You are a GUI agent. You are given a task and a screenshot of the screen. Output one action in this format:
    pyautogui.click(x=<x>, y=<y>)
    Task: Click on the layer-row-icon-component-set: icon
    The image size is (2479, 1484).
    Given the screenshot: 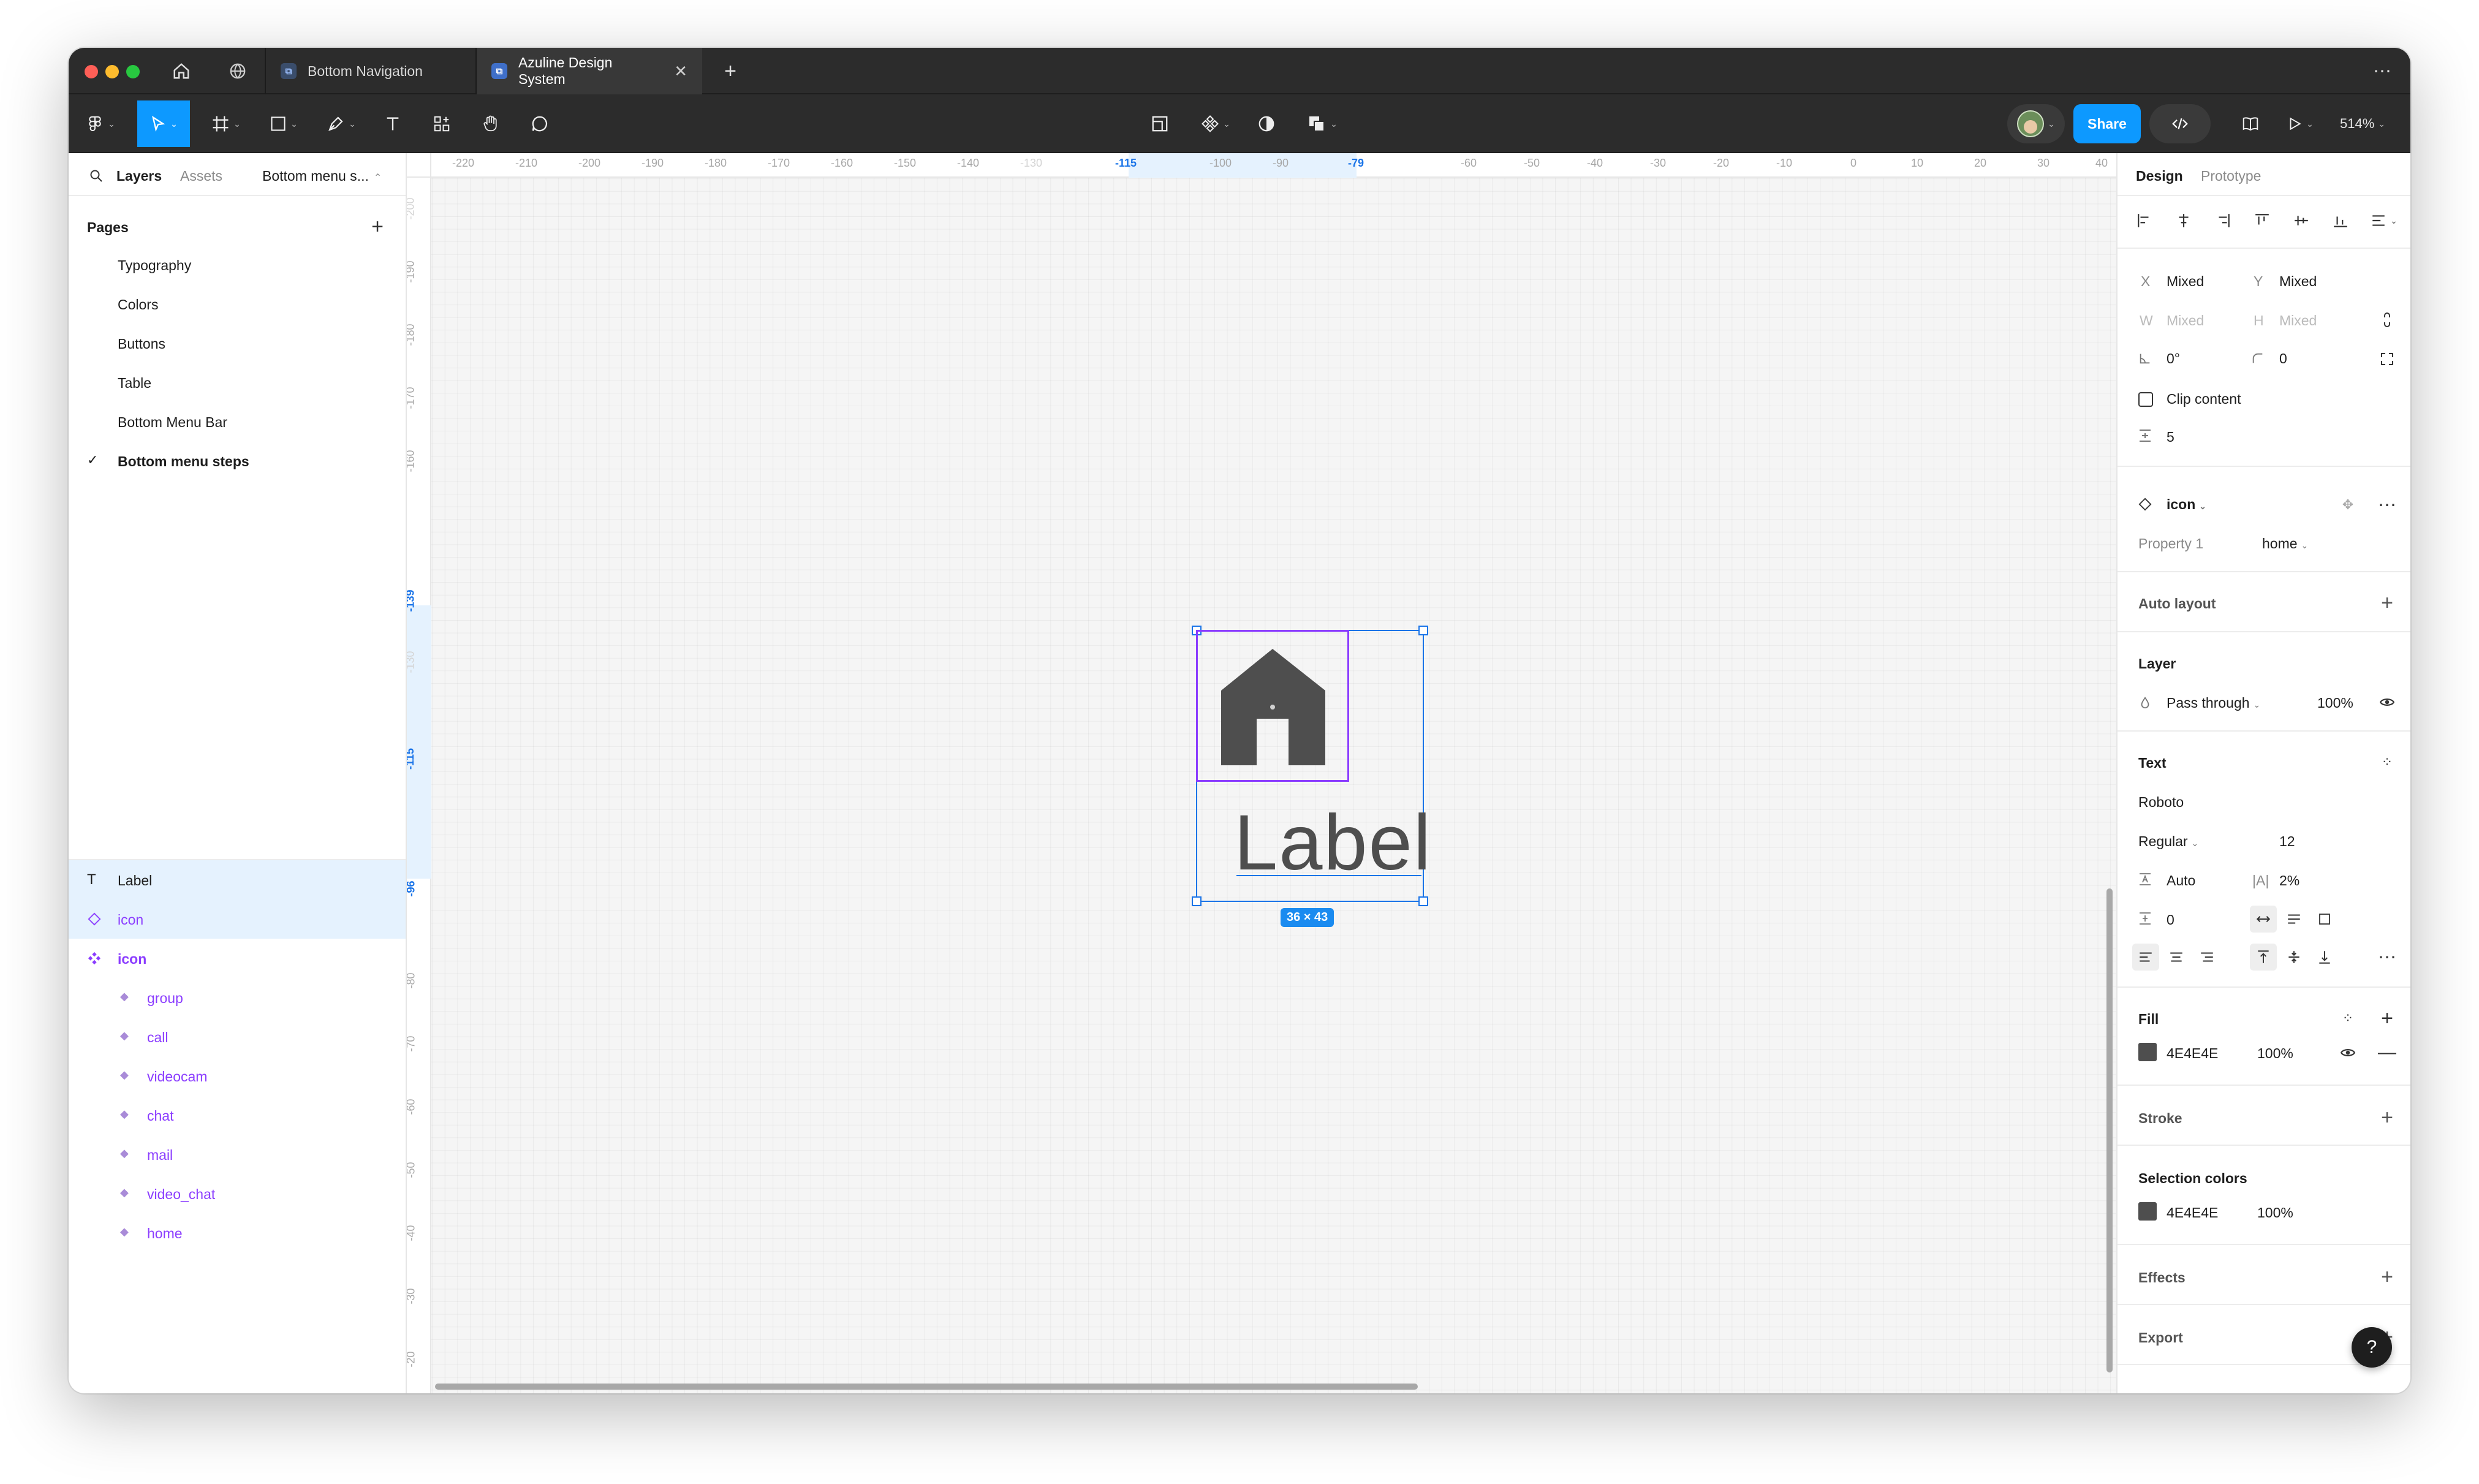 What is the action you would take?
    pyautogui.click(x=237, y=958)
    